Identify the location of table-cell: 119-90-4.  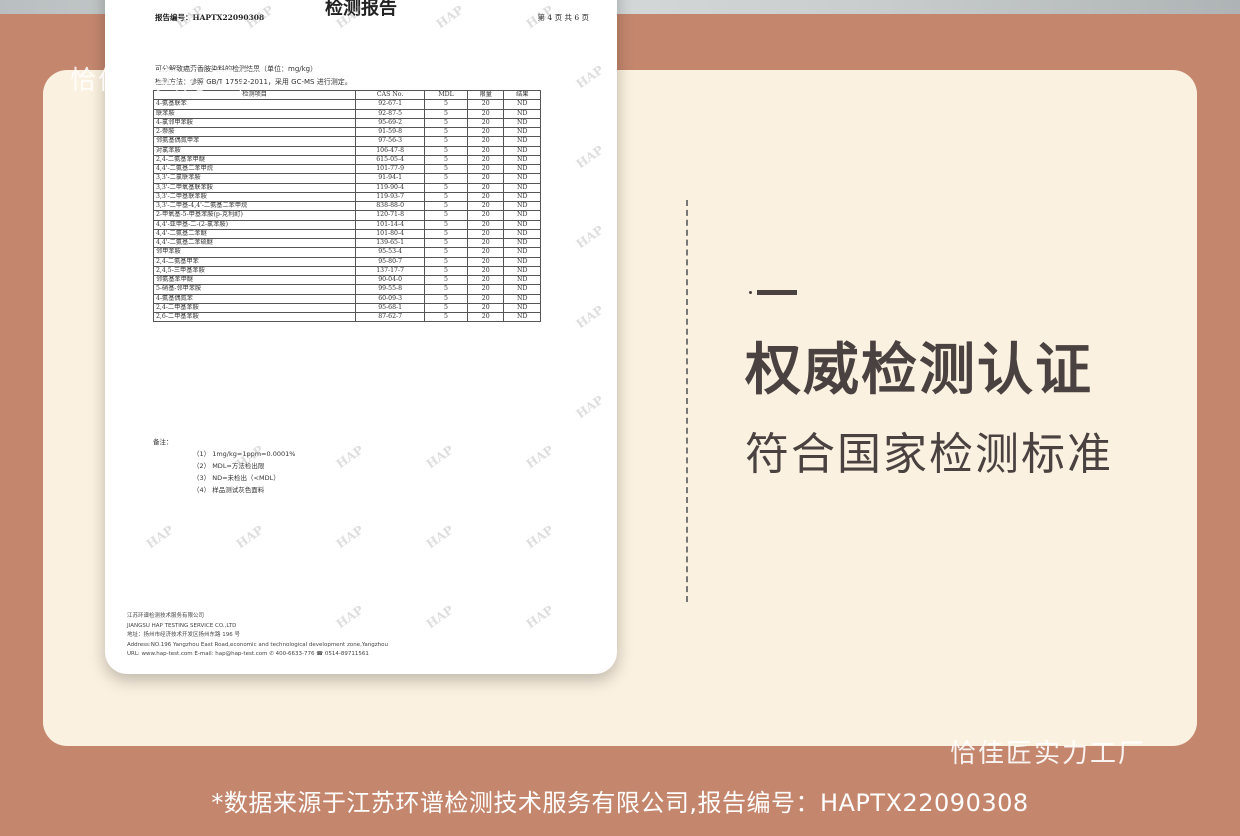
(390, 187).